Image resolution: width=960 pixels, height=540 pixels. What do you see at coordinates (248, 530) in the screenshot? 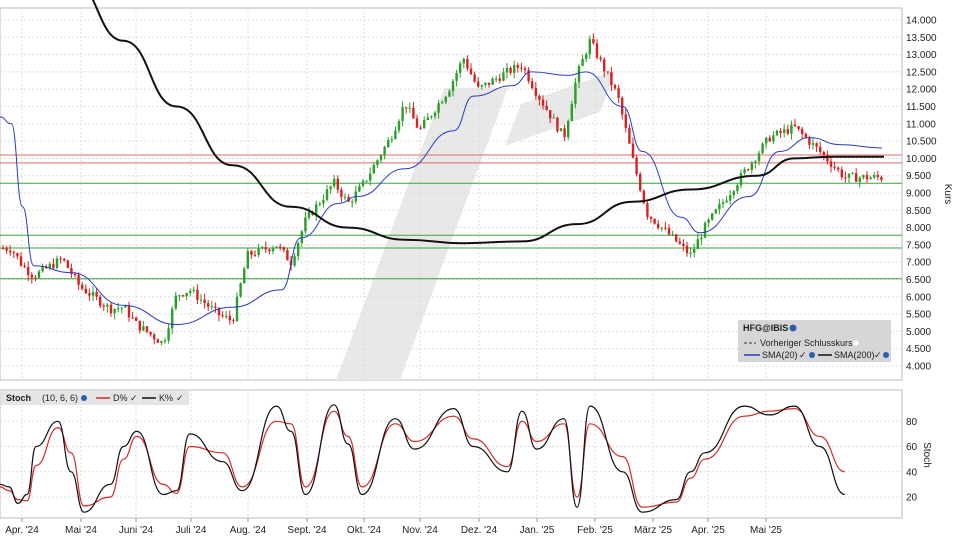
I see `time-tick-label: Aug. '24` at bounding box center [248, 530].